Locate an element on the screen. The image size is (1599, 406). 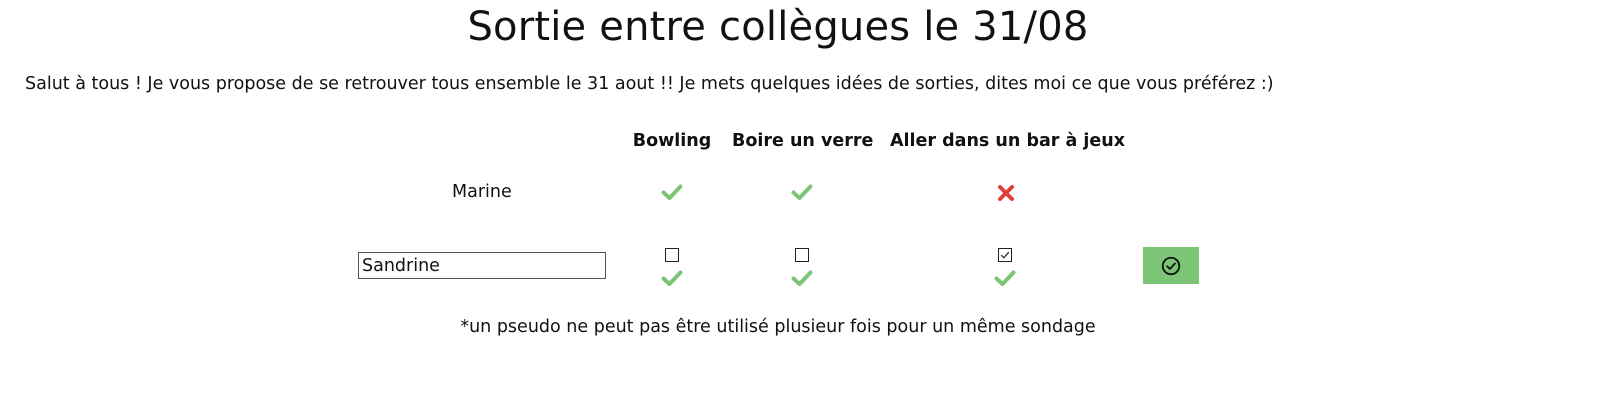
cross-icon is located at coordinates (1006, 193).